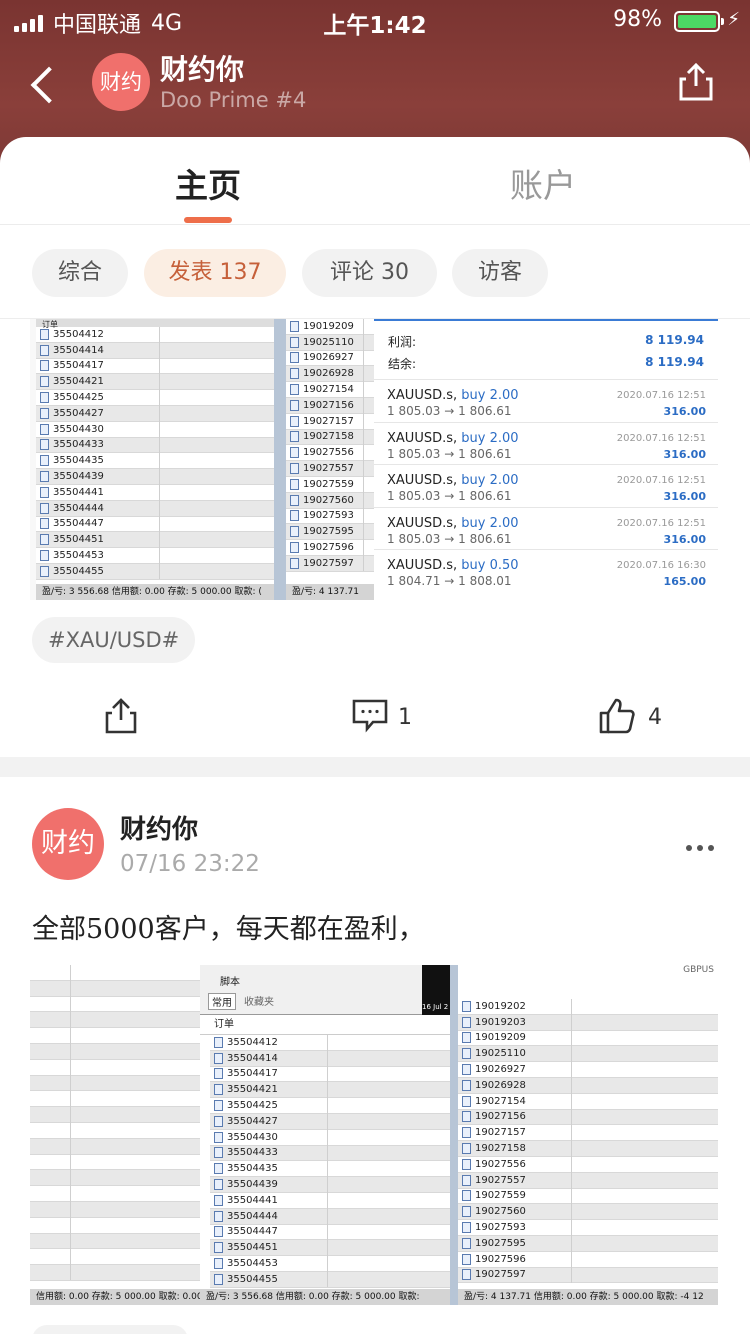 The width and height of the screenshot is (750, 1334). Describe the element at coordinates (110, 1329) in the screenshot. I see `next-tag-chip` at that location.